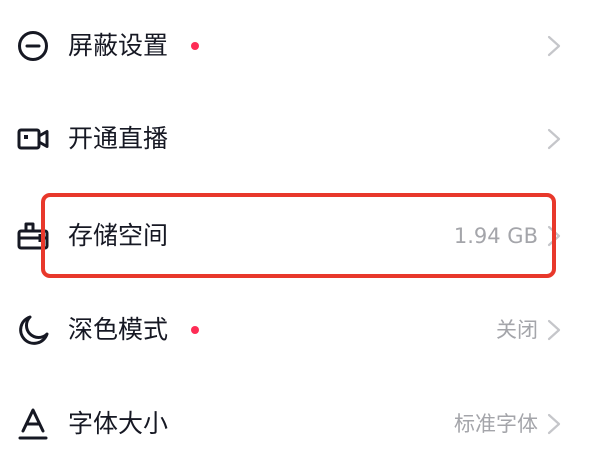  Describe the element at coordinates (118, 235) in the screenshot. I see `settings-item-label: 存储空间` at that location.